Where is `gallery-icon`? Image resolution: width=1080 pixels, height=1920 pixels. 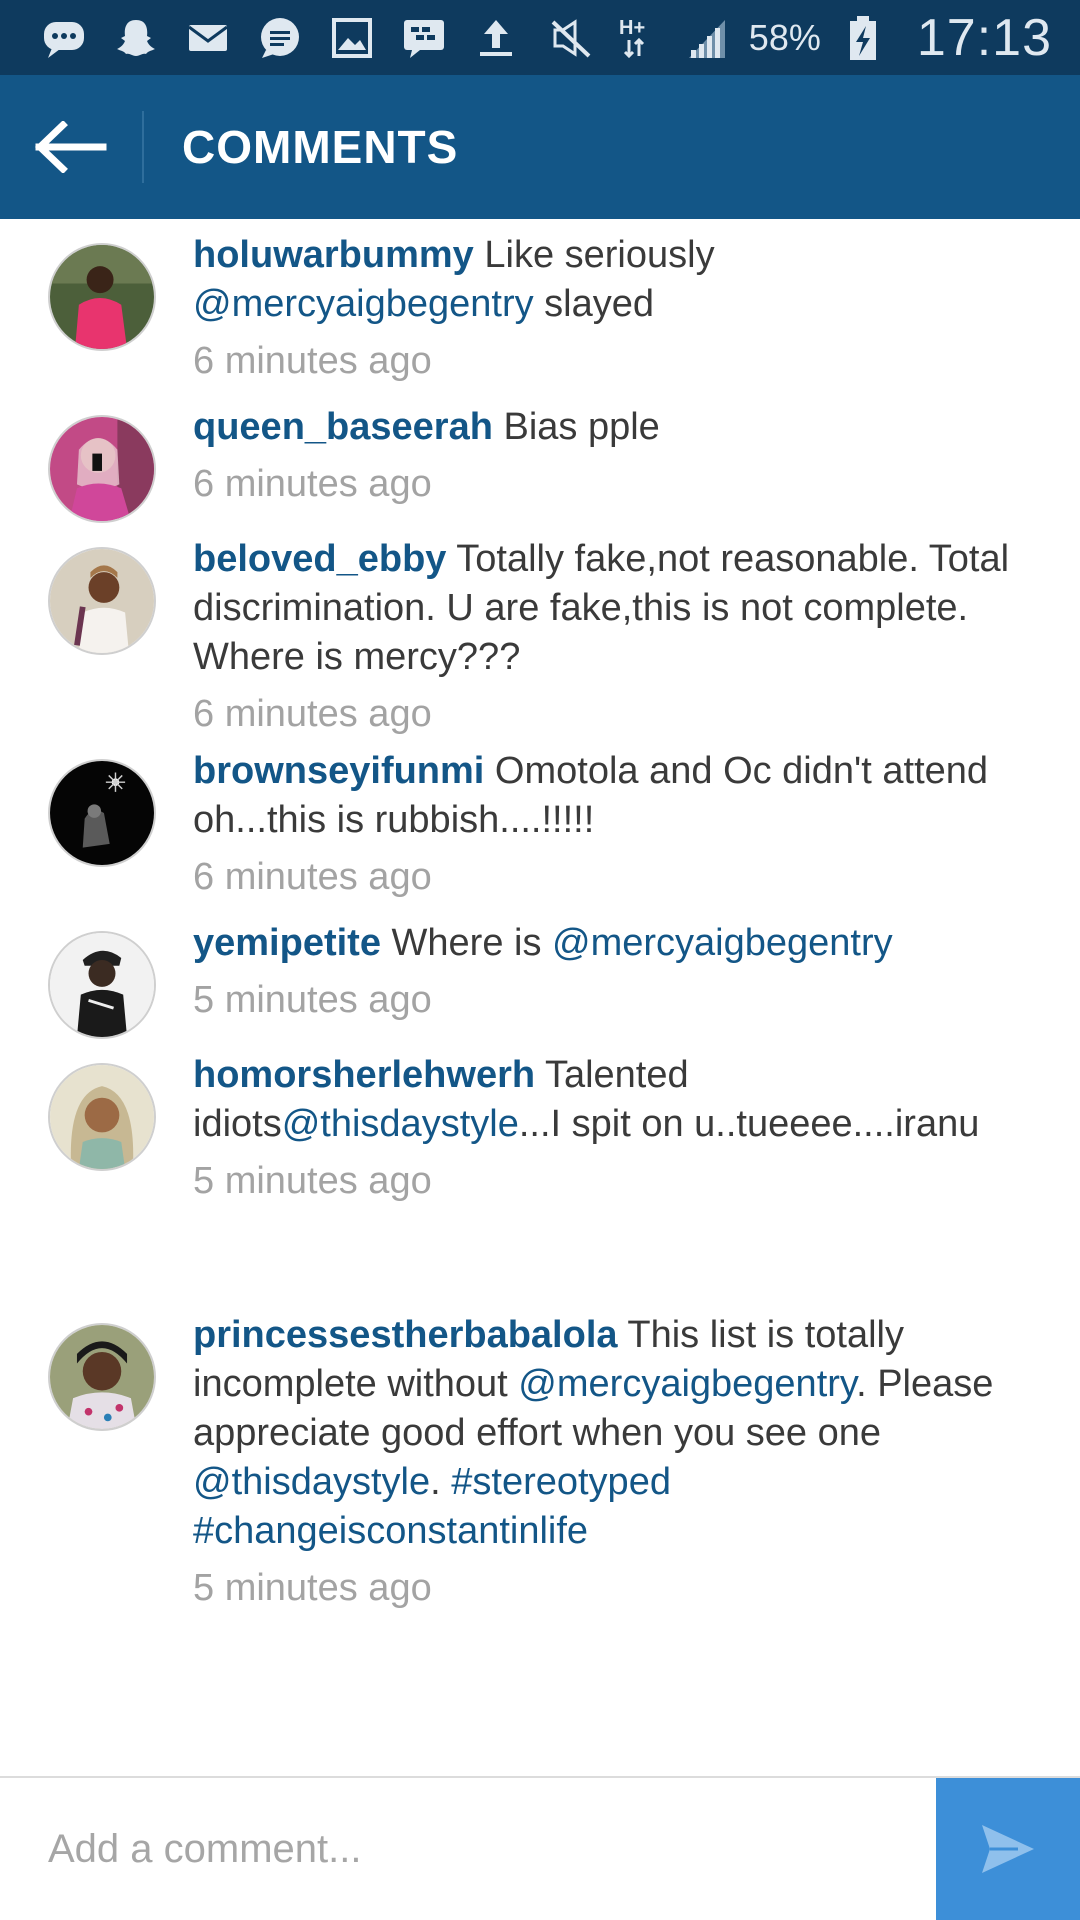
gallery-icon is located at coordinates (352, 38).